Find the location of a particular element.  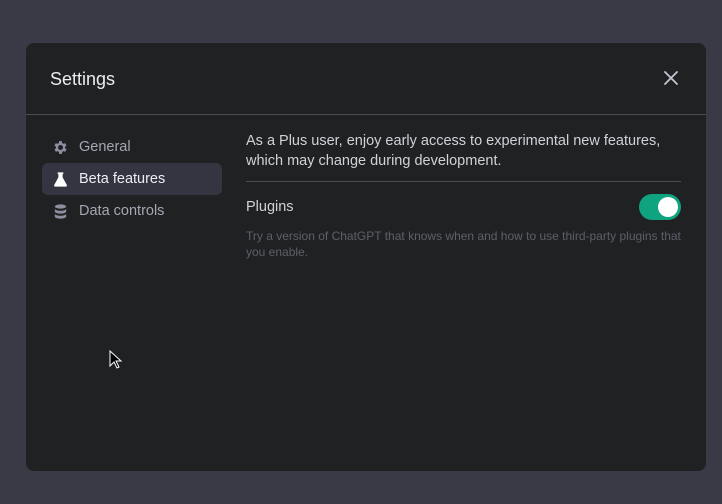

settings-nav: General Beta features Data controls is located at coordinates (132, 179).